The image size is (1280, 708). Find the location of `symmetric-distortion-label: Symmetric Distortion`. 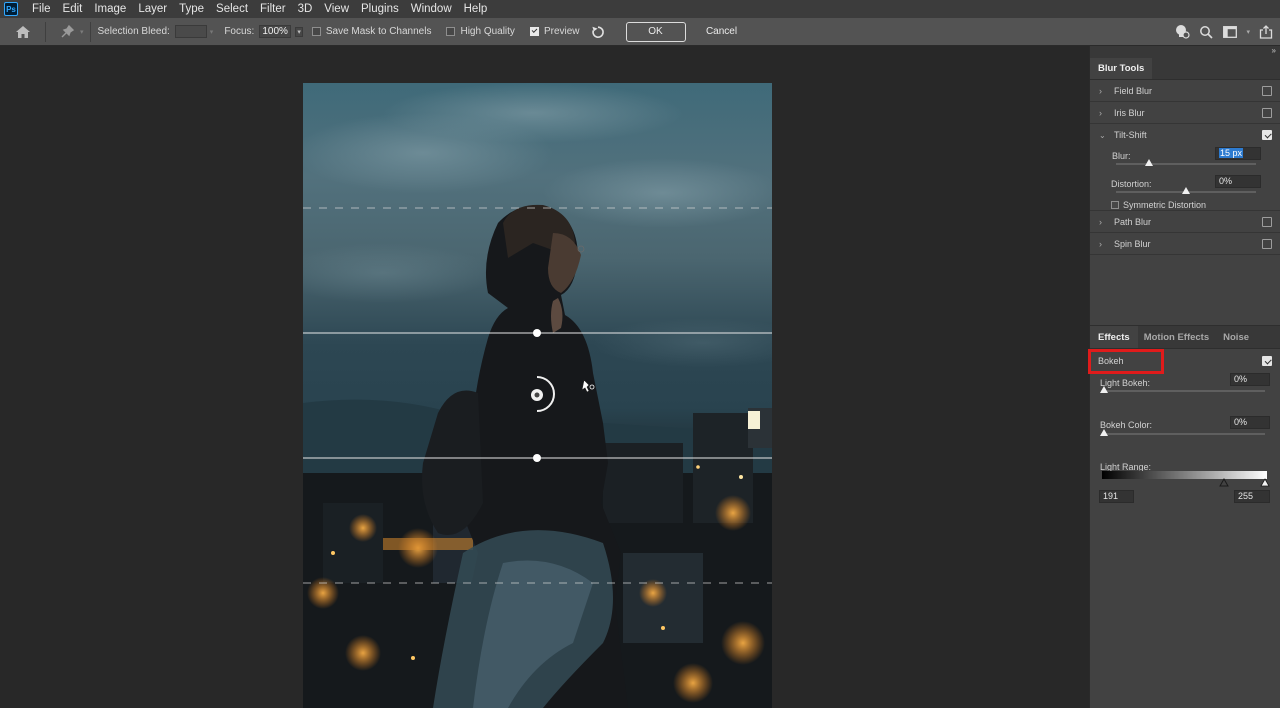

symmetric-distortion-label: Symmetric Distortion is located at coordinates (1165, 205).